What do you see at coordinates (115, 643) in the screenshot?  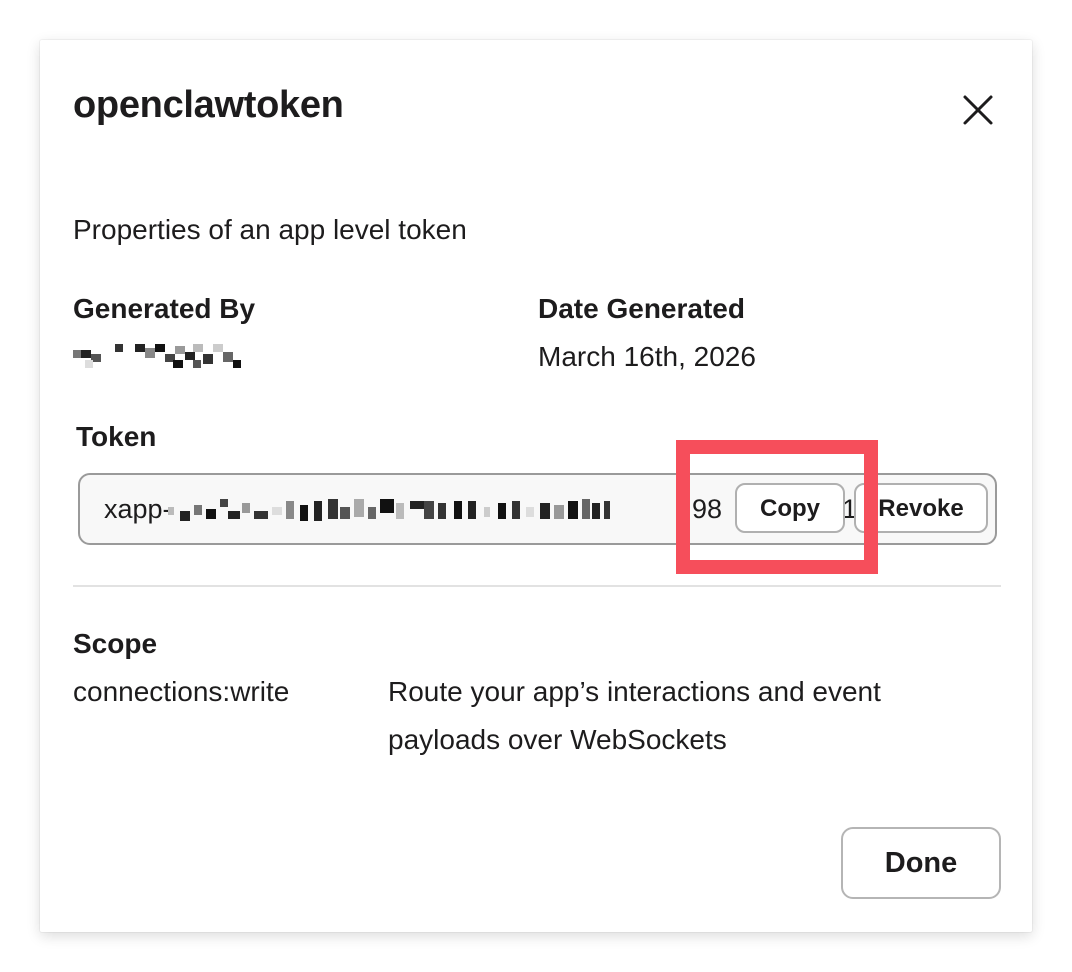 I see `scope-label: Scope` at bounding box center [115, 643].